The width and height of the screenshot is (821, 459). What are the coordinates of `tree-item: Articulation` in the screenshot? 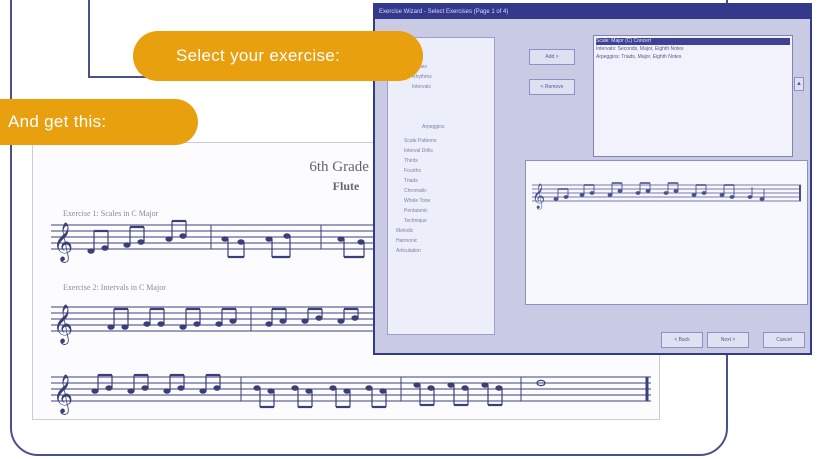 It's located at (408, 251).